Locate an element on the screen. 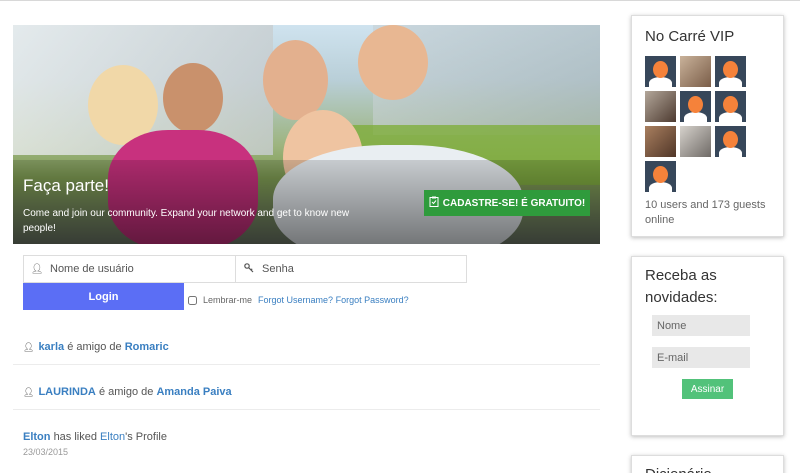 Image resolution: width=800 pixels, height=473 pixels. signup-button: CADASTRE-SE! É GRATUITO! is located at coordinates (507, 203).